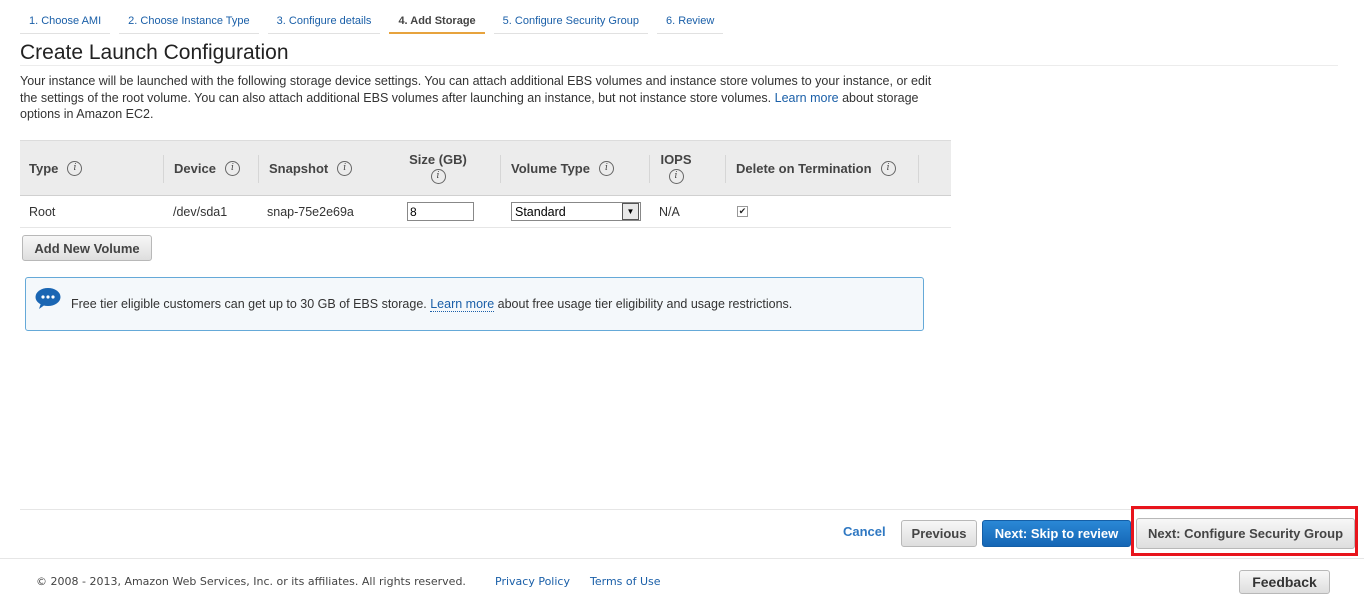 The height and width of the screenshot is (600, 1364). I want to click on size-input, so click(440, 211).